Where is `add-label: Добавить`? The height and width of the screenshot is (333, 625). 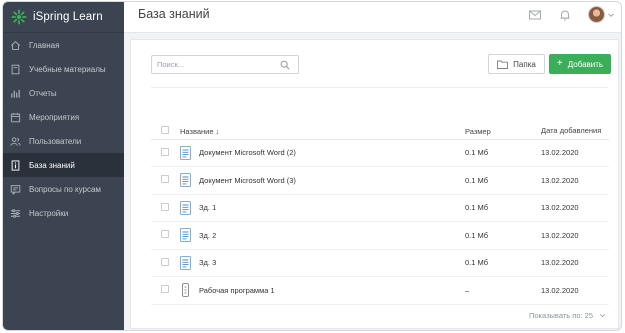 add-label: Добавить is located at coordinates (585, 64).